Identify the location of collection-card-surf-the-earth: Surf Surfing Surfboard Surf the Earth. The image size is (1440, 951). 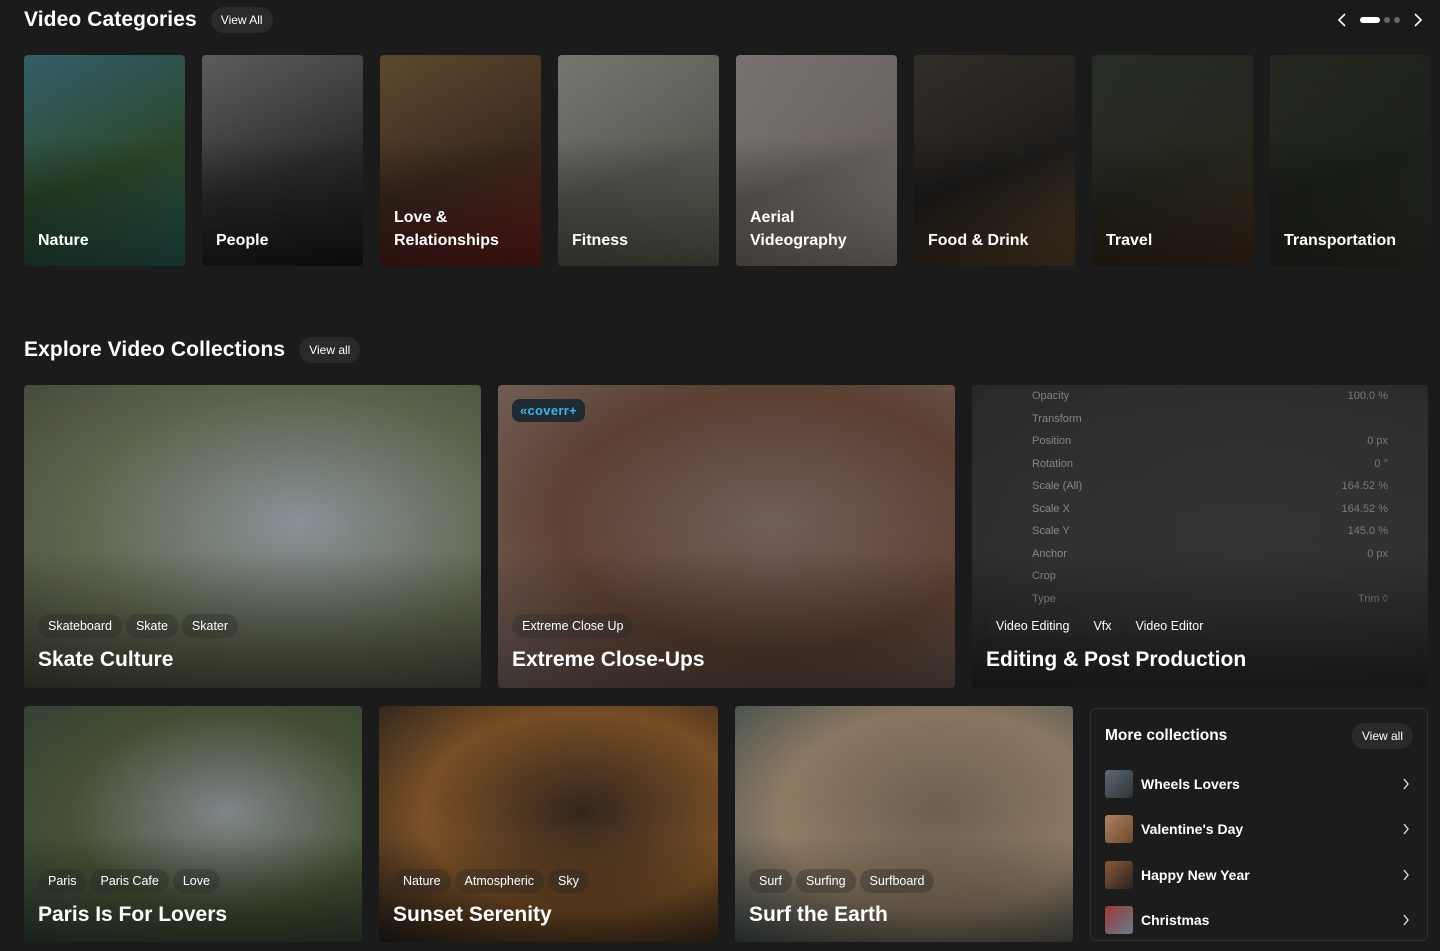
(904, 824).